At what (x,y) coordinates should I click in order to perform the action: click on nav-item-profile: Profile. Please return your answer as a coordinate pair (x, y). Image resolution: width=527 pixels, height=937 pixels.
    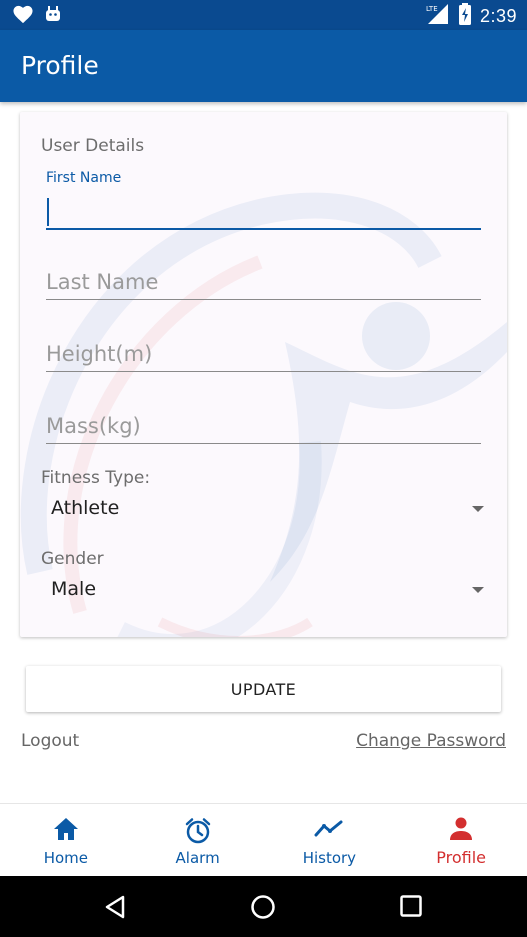
    Looking at the image, I should click on (461, 840).